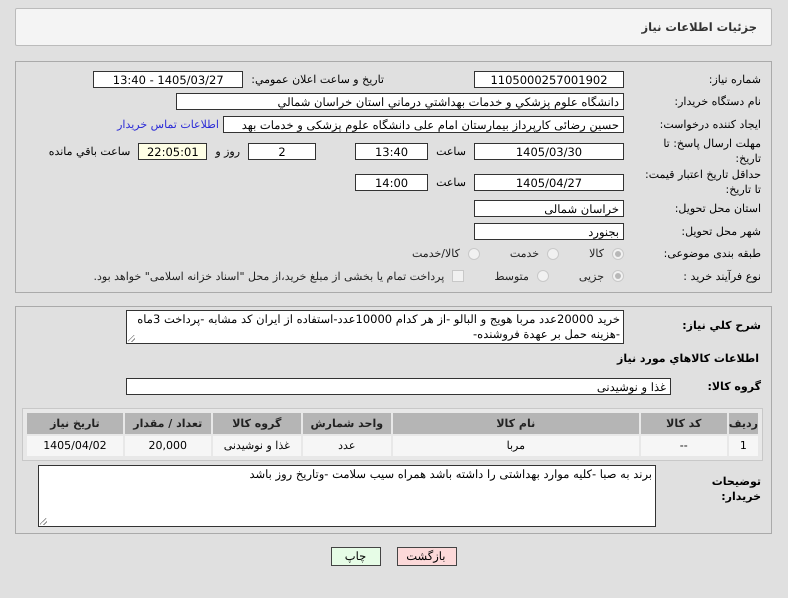 This screenshot has width=788, height=598. What do you see at coordinates (596, 253) in the screenshot?
I see `option-label: کالا` at bounding box center [596, 253].